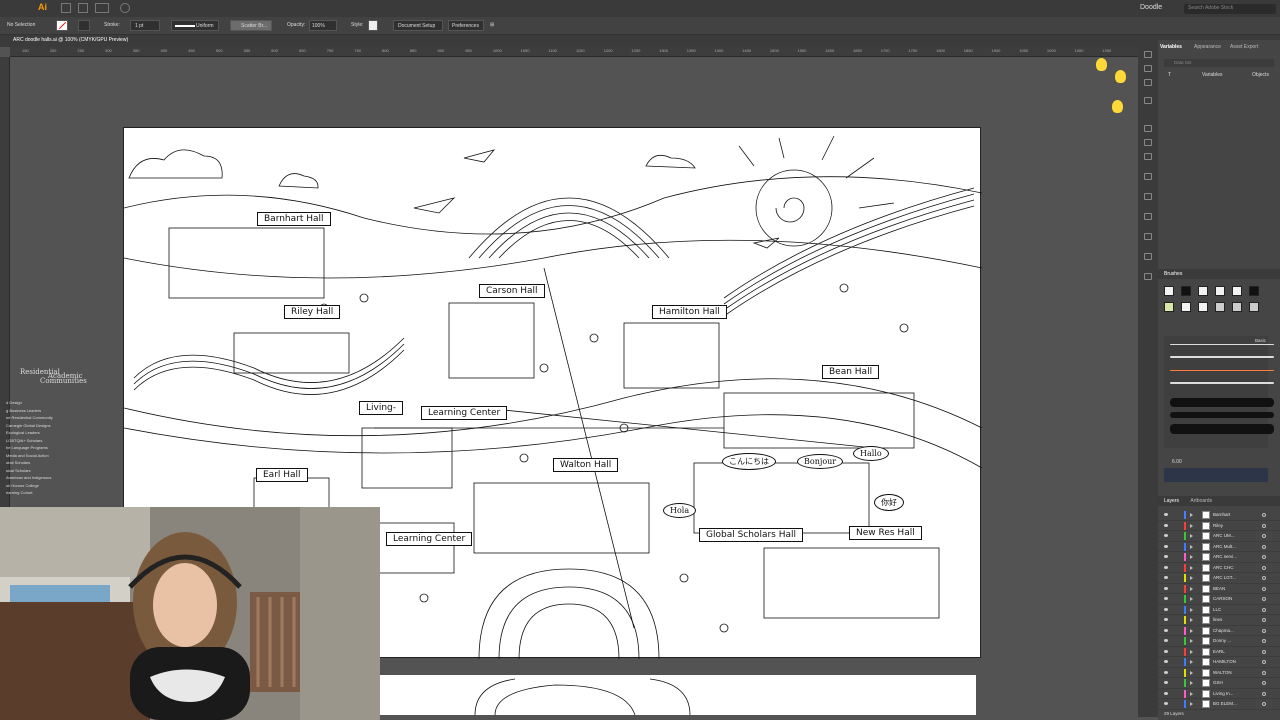 This screenshot has width=1280, height=720. Describe the element at coordinates (1224, 661) in the screenshot. I see `layer-name: HAMILTON` at that location.